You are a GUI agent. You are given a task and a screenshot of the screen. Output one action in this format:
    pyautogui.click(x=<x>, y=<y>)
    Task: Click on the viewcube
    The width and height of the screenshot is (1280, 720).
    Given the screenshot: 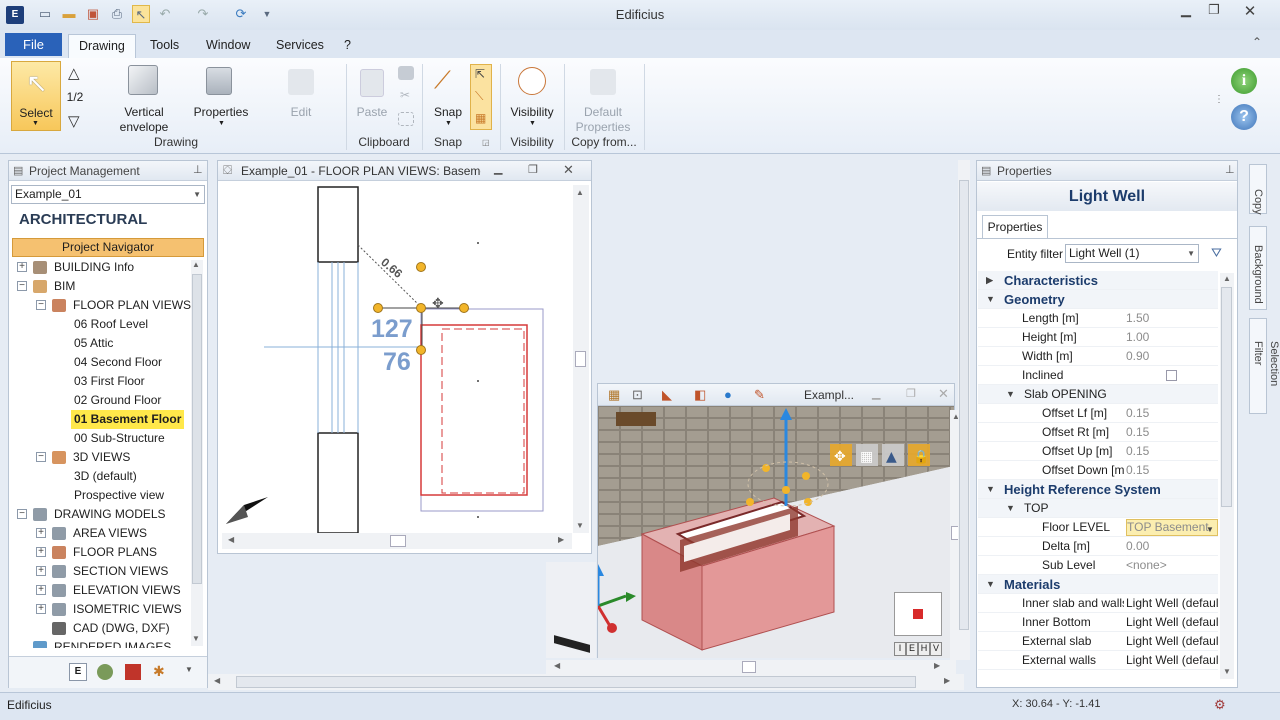 What is the action you would take?
    pyautogui.click(x=918, y=614)
    